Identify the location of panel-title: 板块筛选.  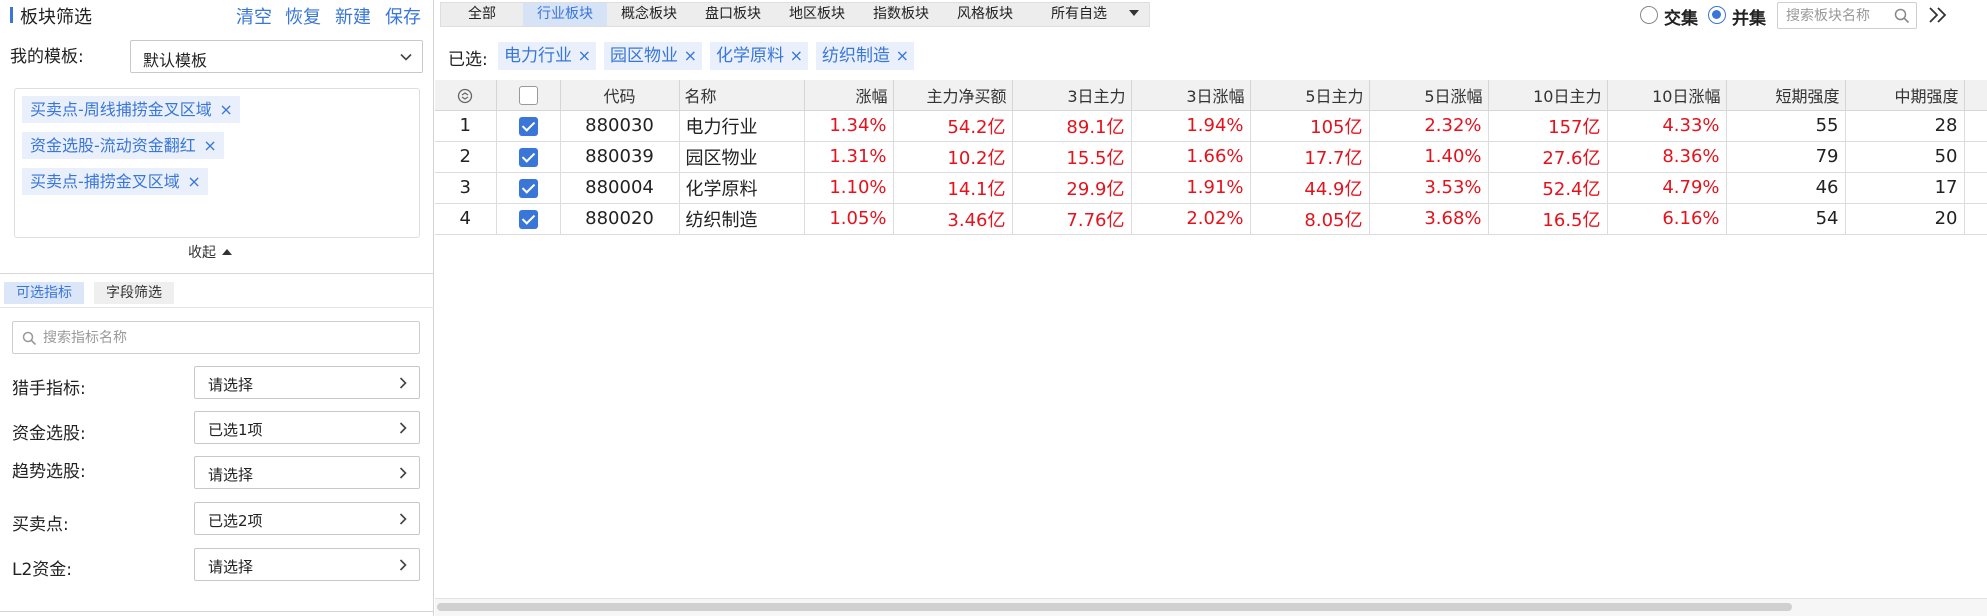
(56, 17).